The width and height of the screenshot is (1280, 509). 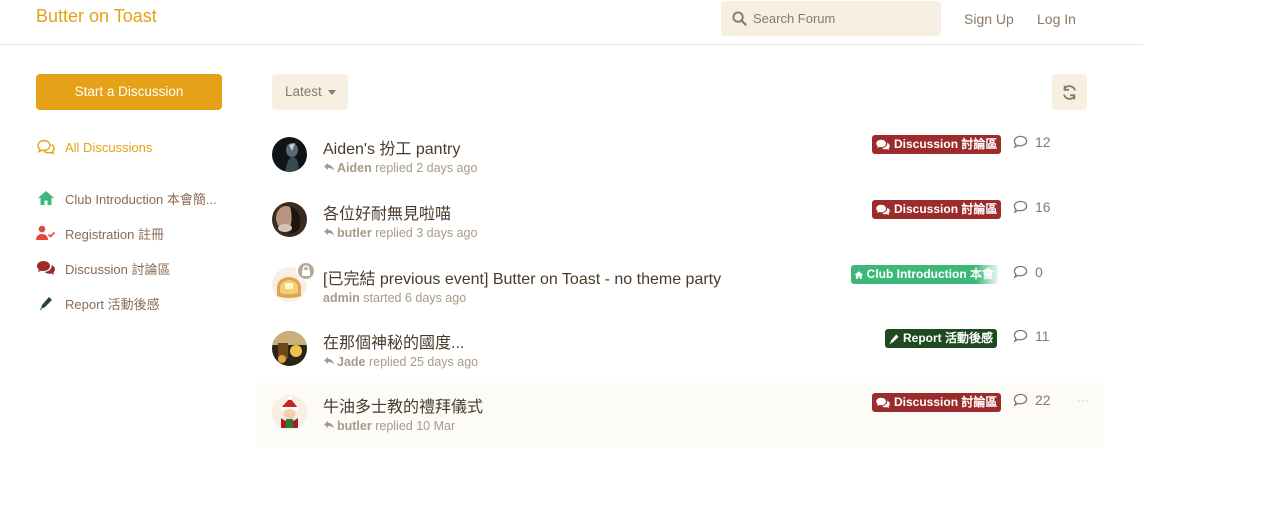 I want to click on nav-report: Report 活動後感, so click(x=98, y=303).